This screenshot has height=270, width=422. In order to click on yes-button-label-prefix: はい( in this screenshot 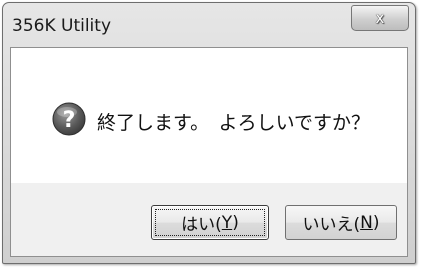, I will do `click(201, 225)`.